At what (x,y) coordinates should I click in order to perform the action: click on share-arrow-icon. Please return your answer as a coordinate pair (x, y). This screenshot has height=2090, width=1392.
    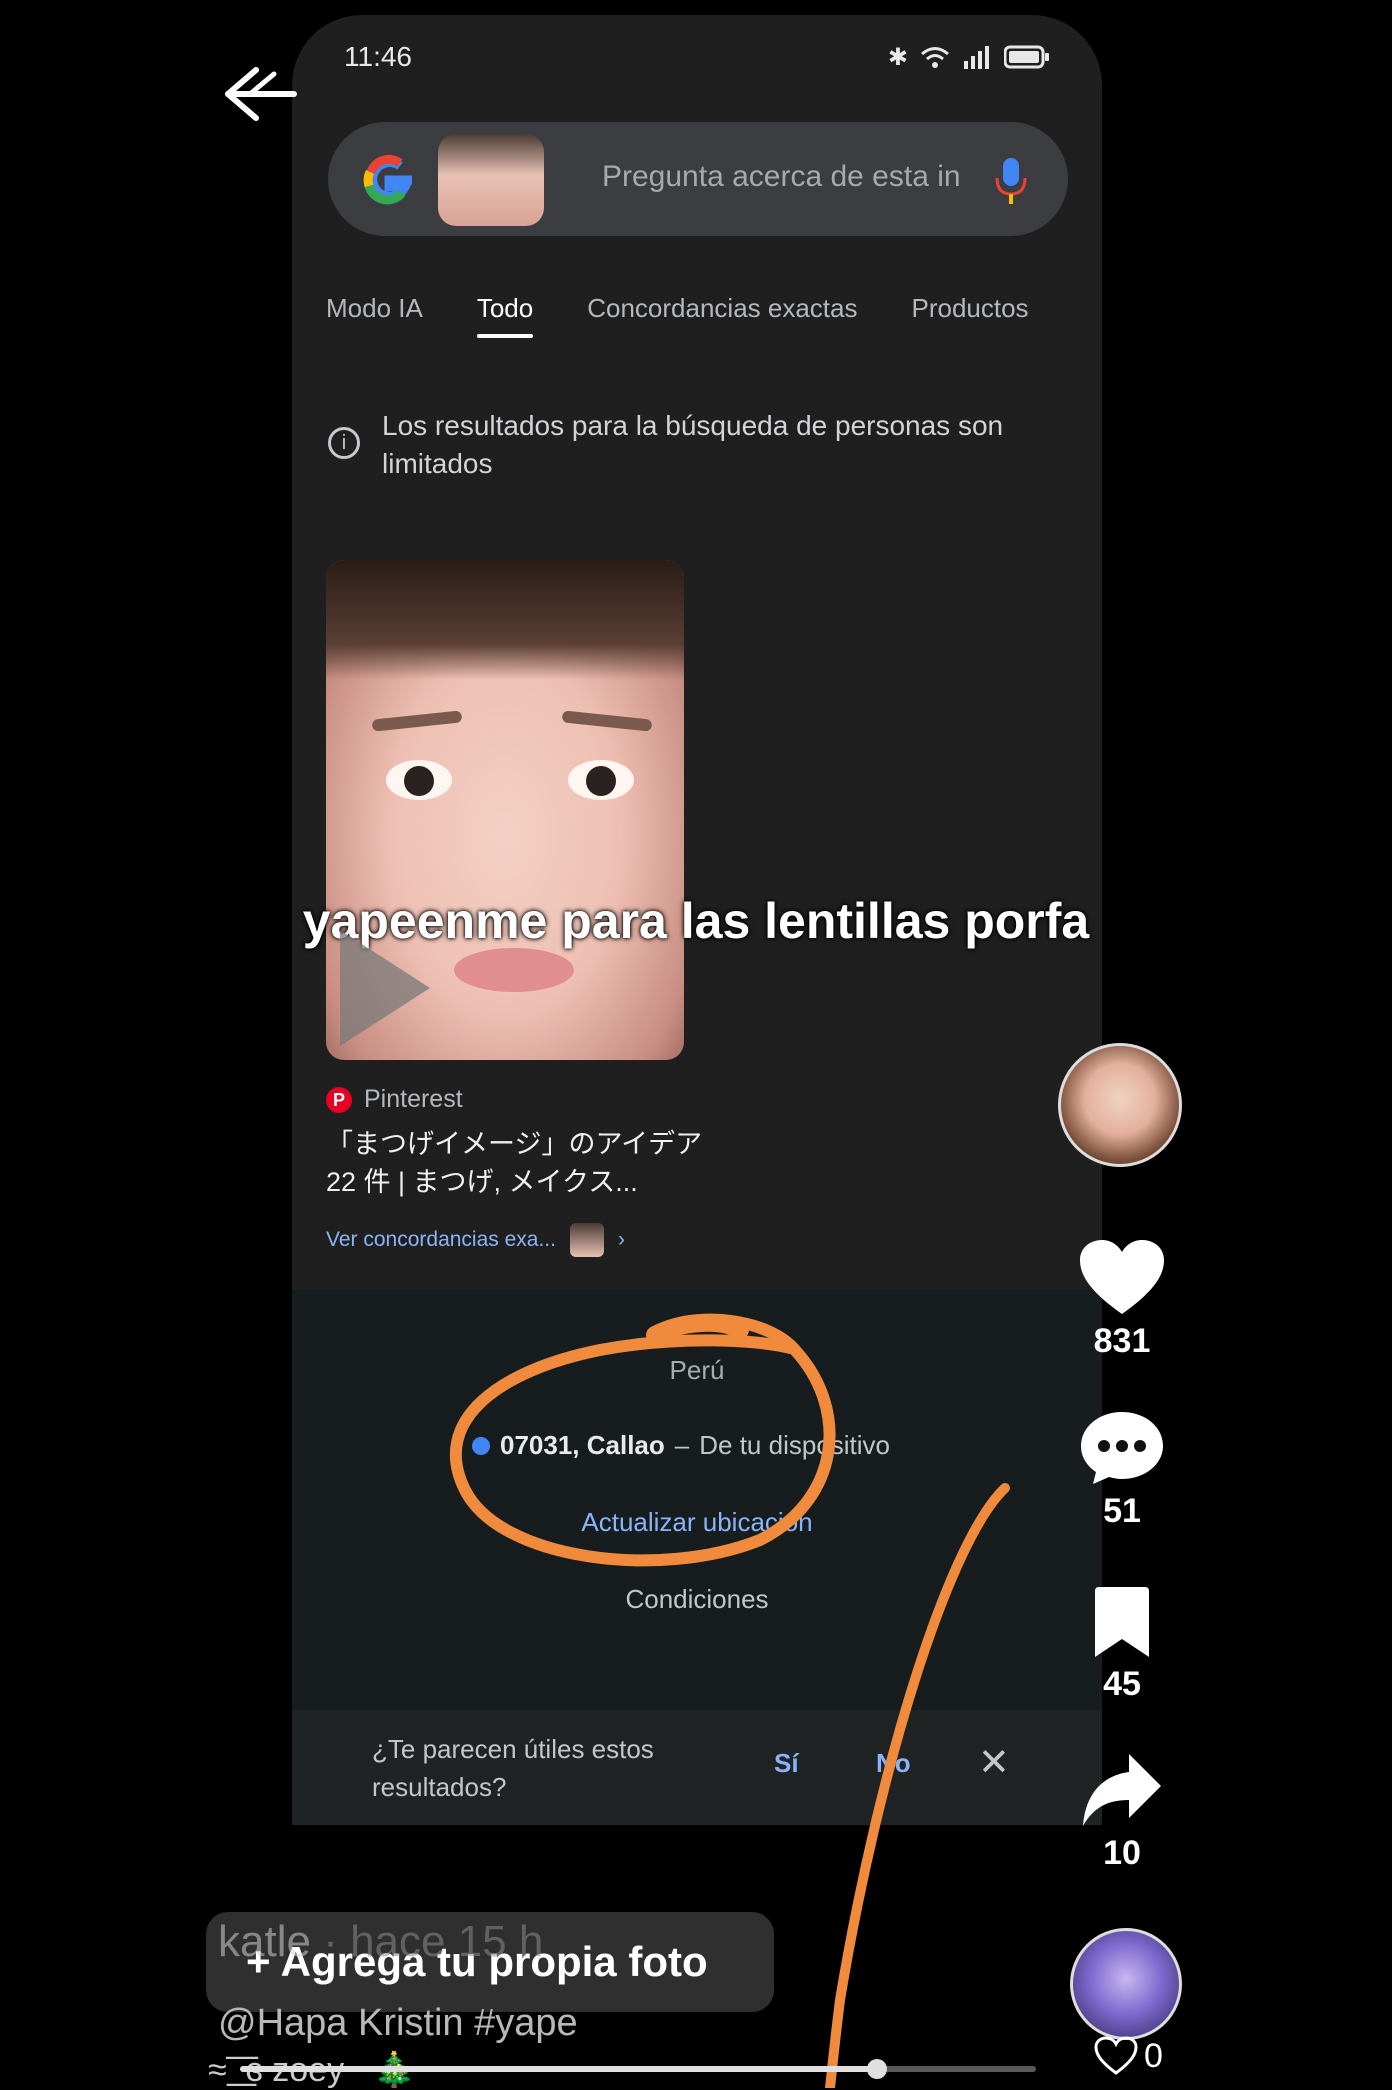
    Looking at the image, I should click on (1122, 1790).